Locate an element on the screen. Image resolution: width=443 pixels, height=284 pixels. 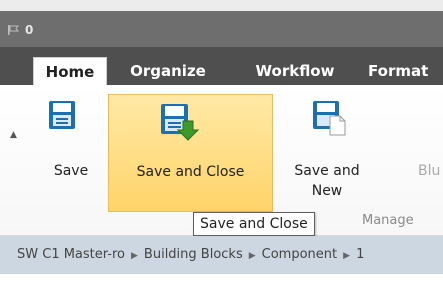
tab-workflow: Workflow is located at coordinates (295, 71).